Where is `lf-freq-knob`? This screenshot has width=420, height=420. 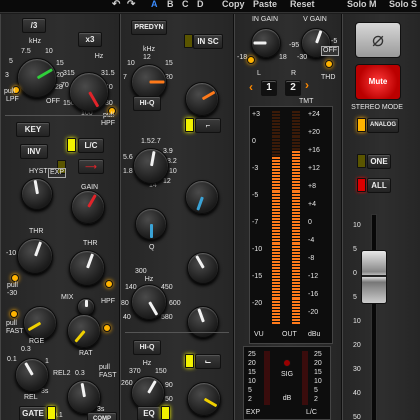 lf-freq-knob is located at coordinates (148, 393).